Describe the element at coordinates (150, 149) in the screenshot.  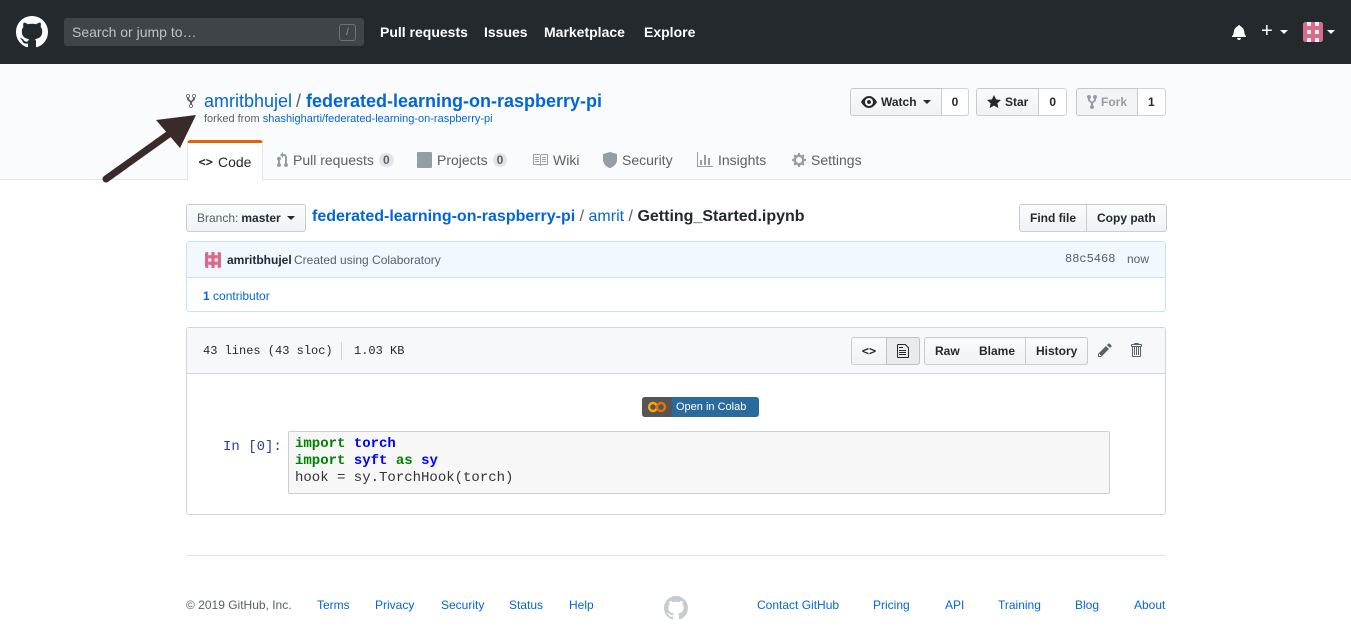
I see `annotation-arrow` at that location.